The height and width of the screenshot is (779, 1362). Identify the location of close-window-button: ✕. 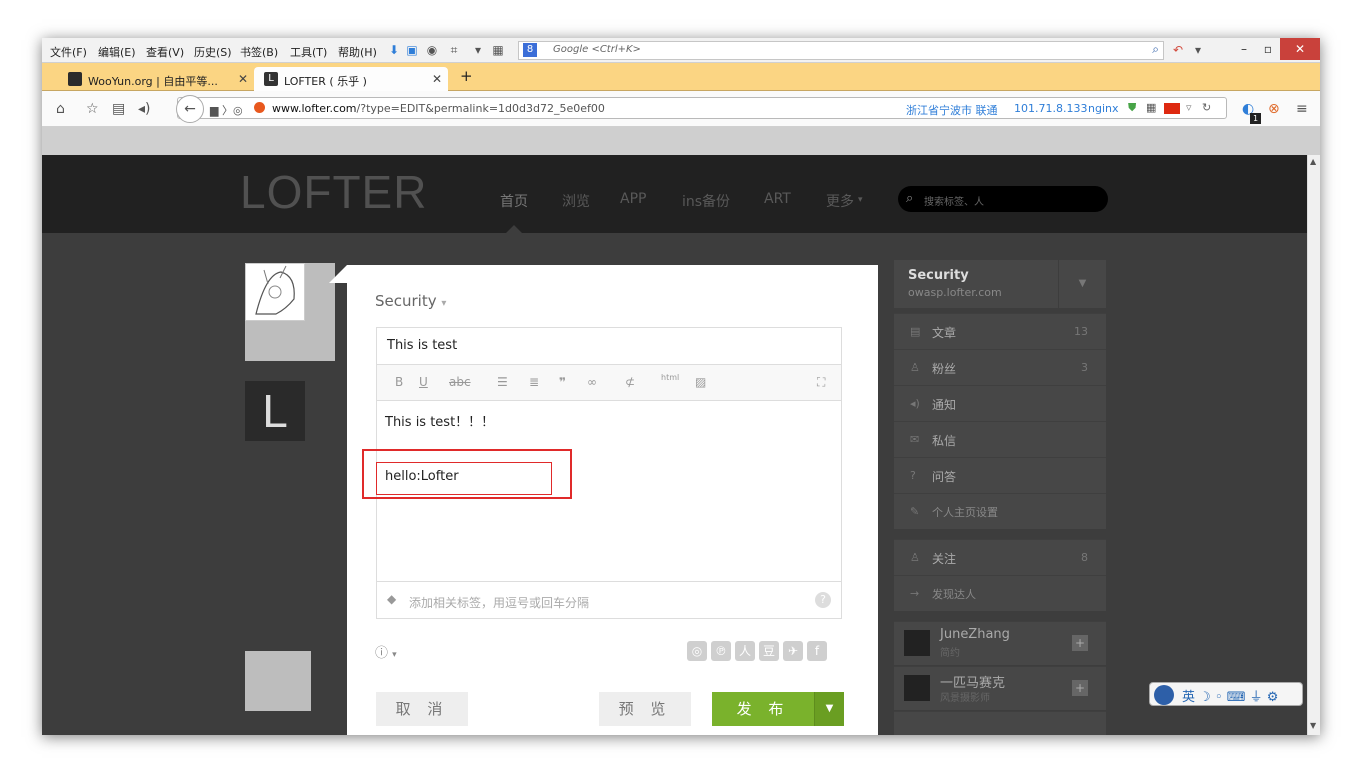
(1300, 49).